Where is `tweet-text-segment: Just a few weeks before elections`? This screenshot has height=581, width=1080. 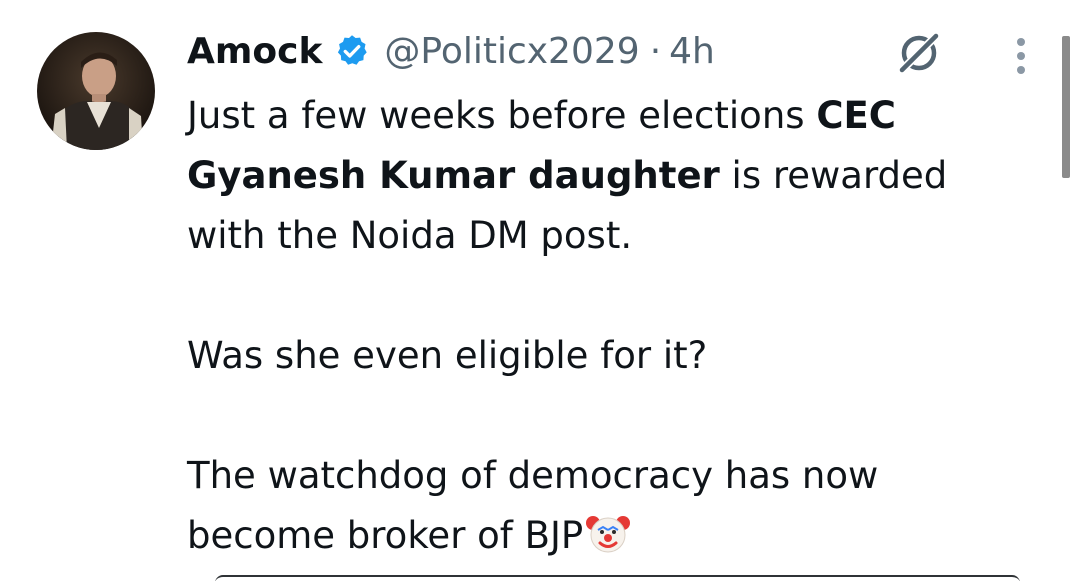
tweet-text-segment: Just a few weeks before elections is located at coordinates (502, 115).